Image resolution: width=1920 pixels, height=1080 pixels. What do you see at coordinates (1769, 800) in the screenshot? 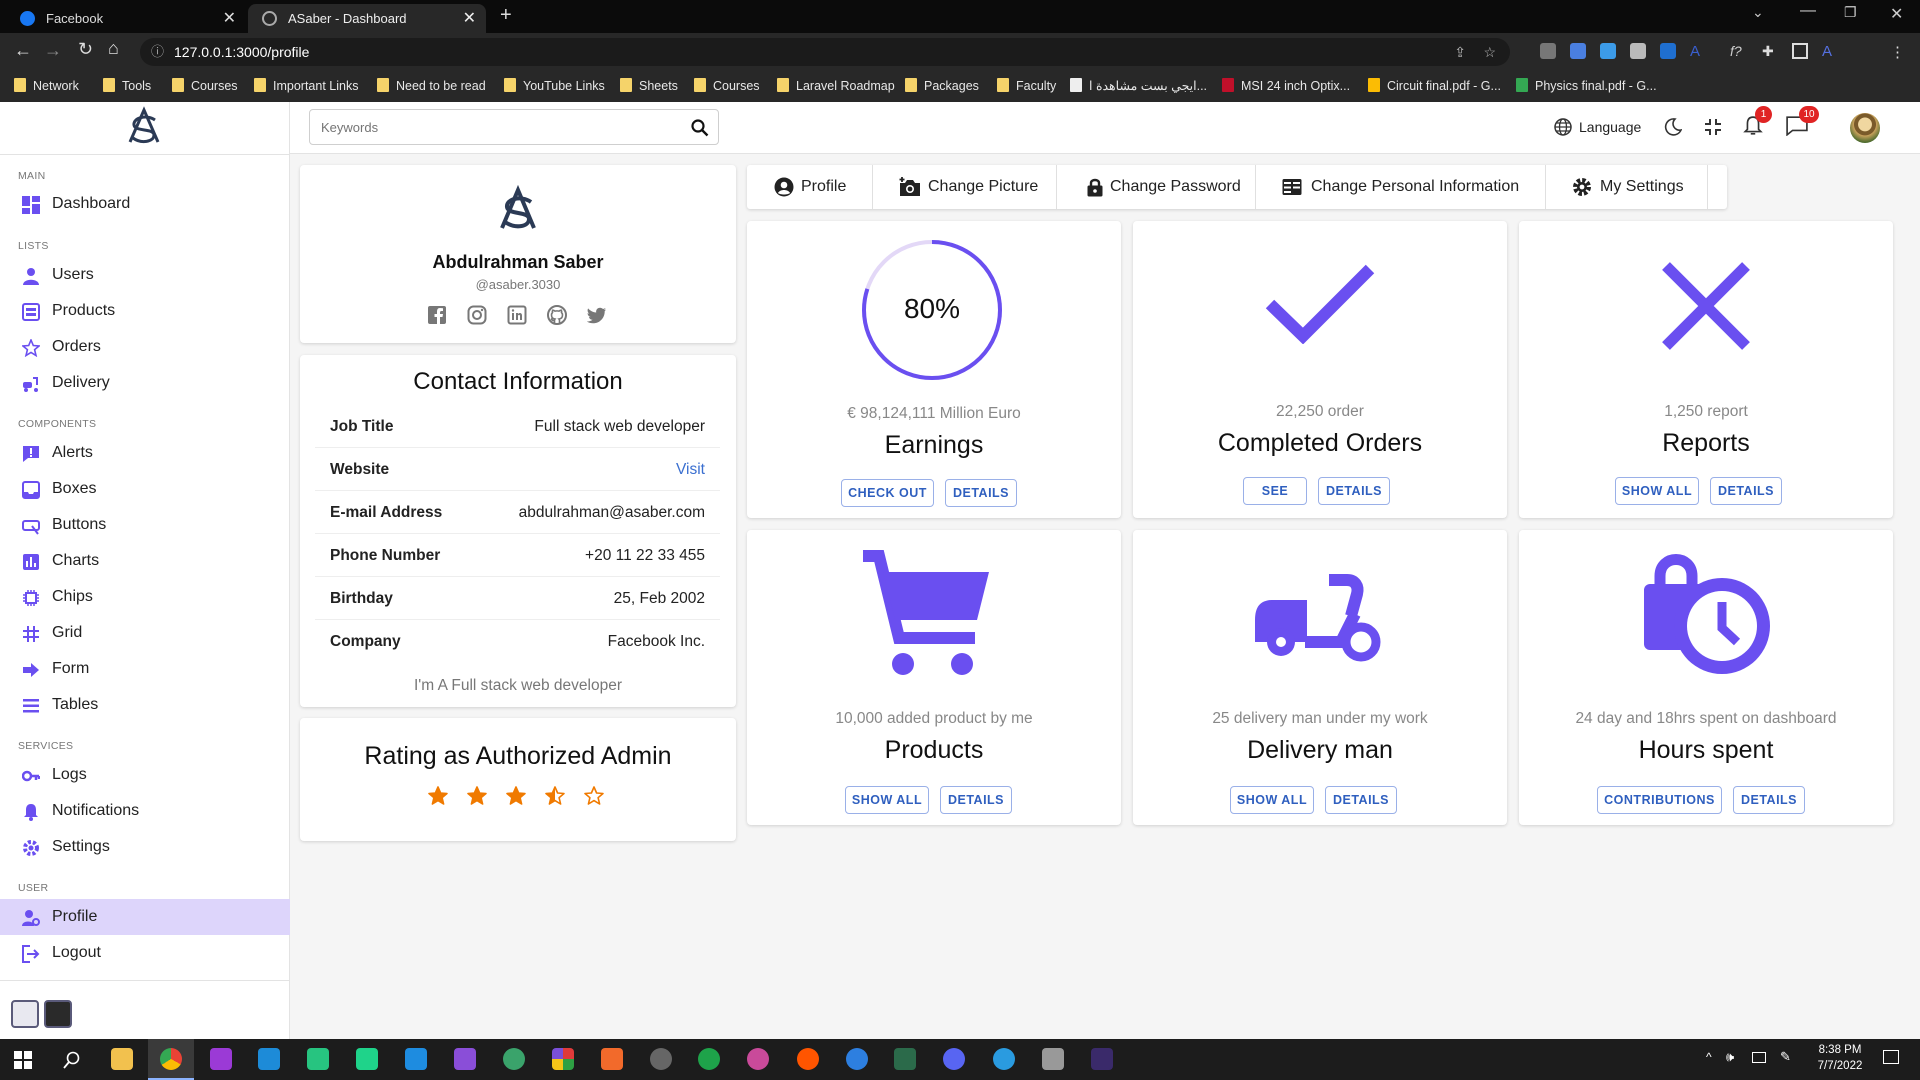
I see `hours-details-button: DETAILS` at bounding box center [1769, 800].